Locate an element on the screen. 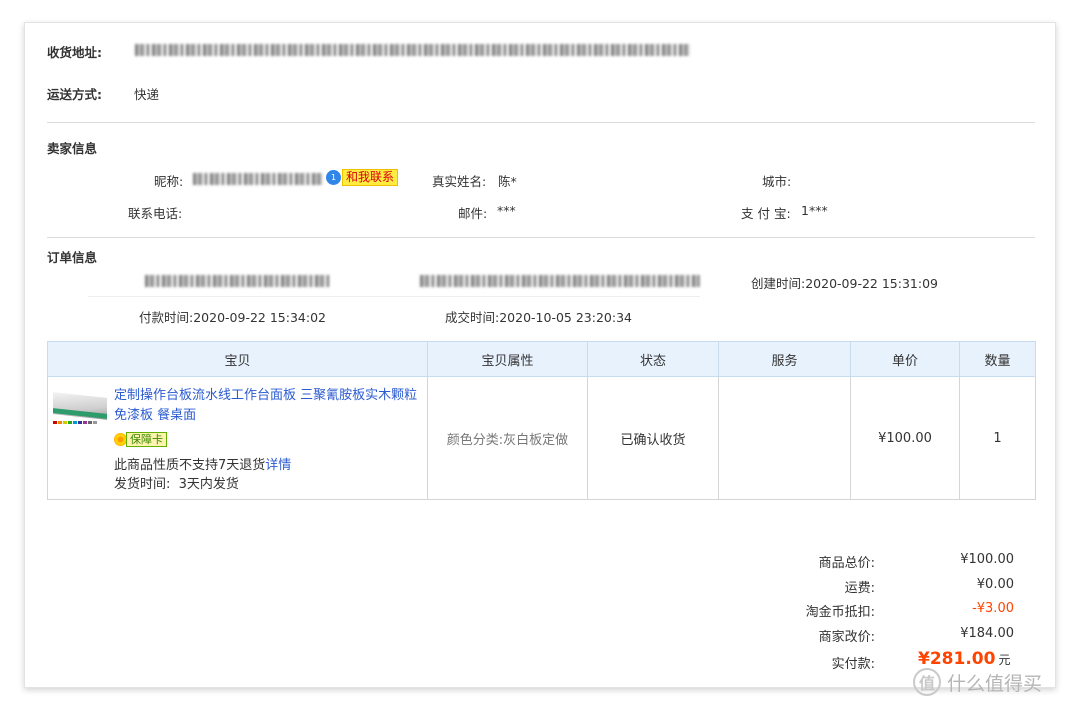 The height and width of the screenshot is (710, 1080). return-policy-text: 此商品性质不支持7天退货 is located at coordinates (190, 465).